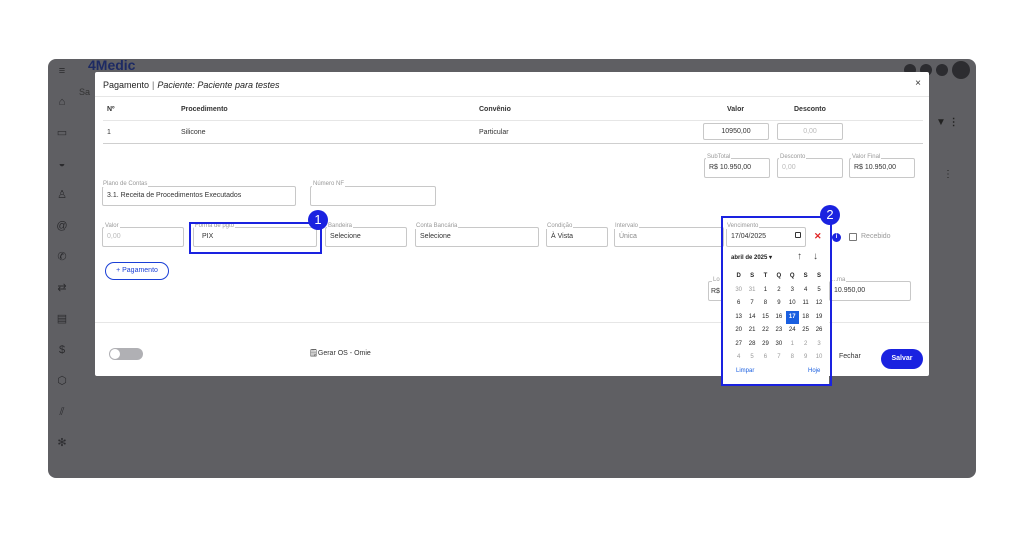 The width and height of the screenshot is (1024, 538). Describe the element at coordinates (736, 131) in the screenshot. I see `row-valor-input: 10950,00` at that location.